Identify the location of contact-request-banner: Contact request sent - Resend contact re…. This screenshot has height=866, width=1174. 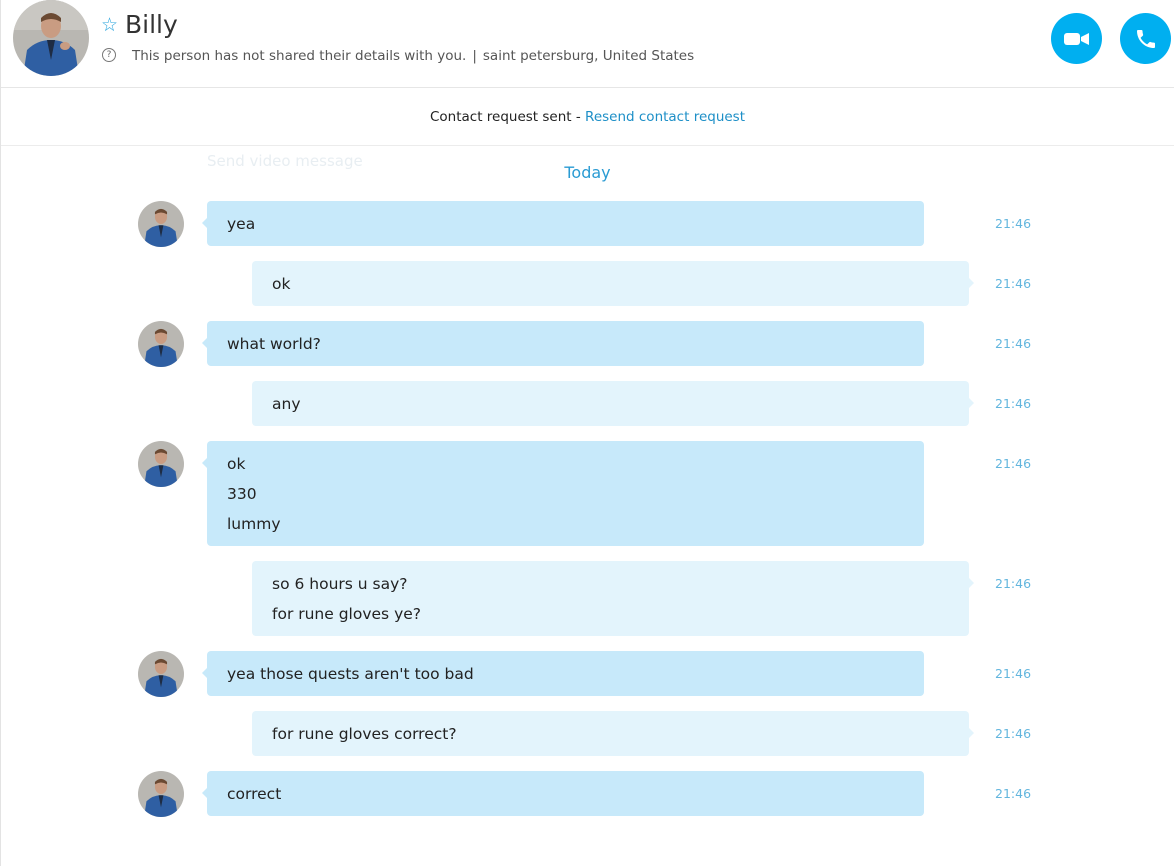
(587, 117).